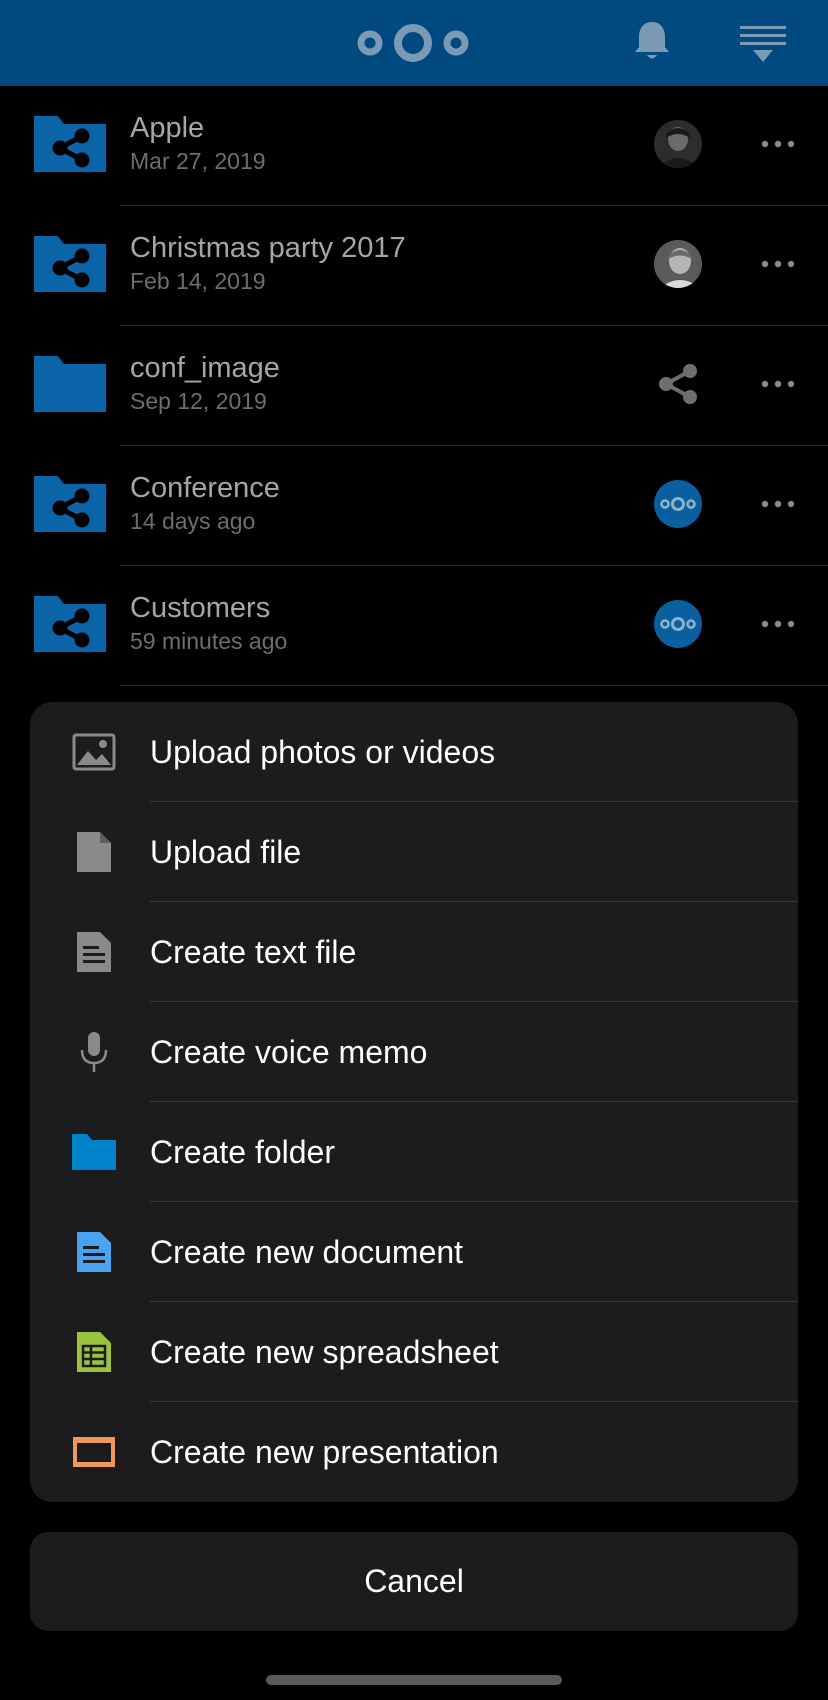  Describe the element at coordinates (324, 1352) in the screenshot. I see `sheet-item-label: Create new spreadsheet` at that location.